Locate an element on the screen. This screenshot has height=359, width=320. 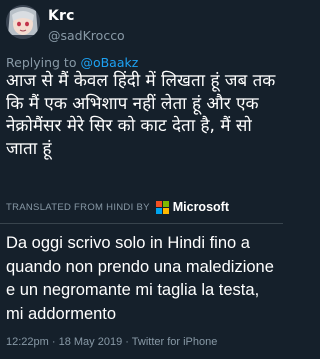
divider is located at coordinates (141, 223).